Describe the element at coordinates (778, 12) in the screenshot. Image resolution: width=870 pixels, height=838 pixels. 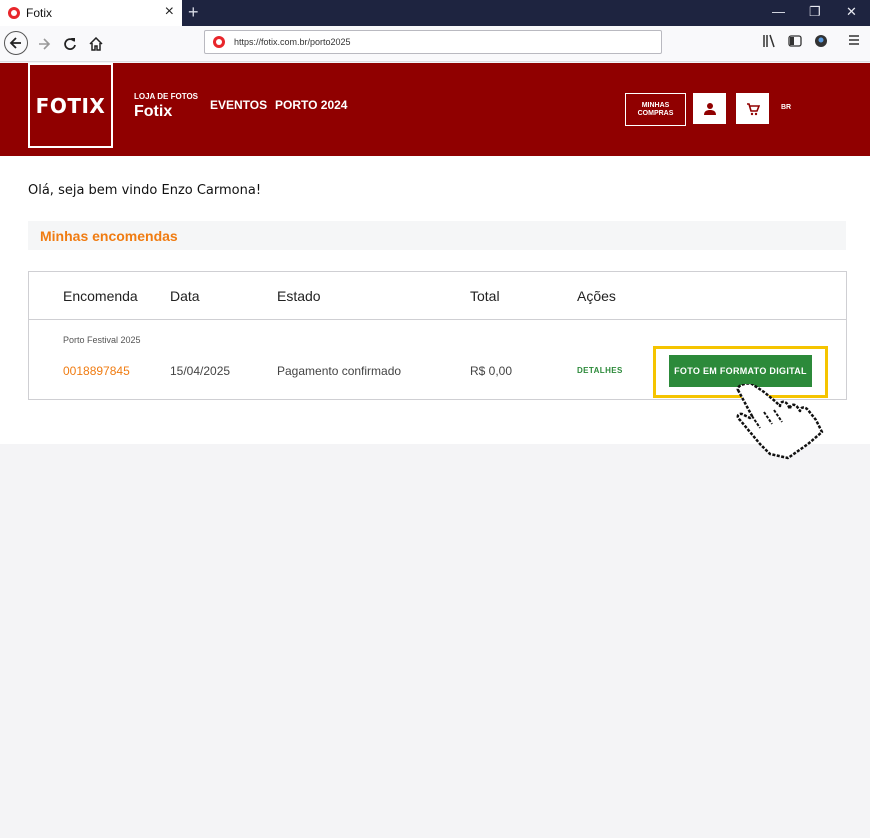
I see `minimize-icon: —` at that location.